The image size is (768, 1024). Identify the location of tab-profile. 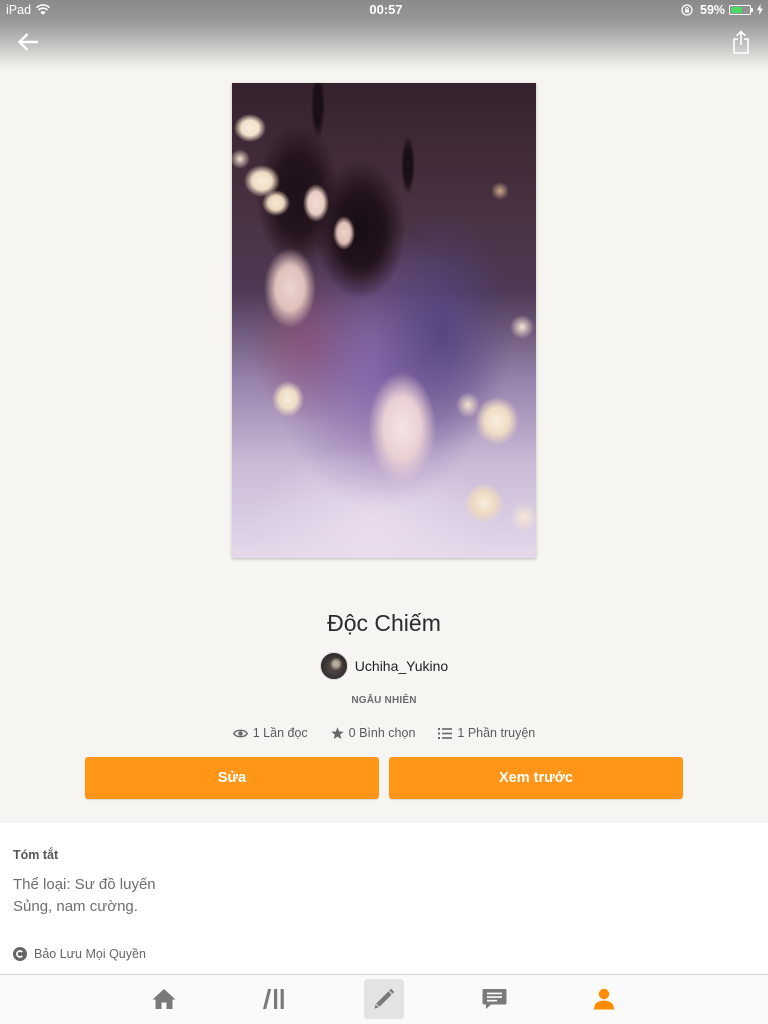
(604, 999).